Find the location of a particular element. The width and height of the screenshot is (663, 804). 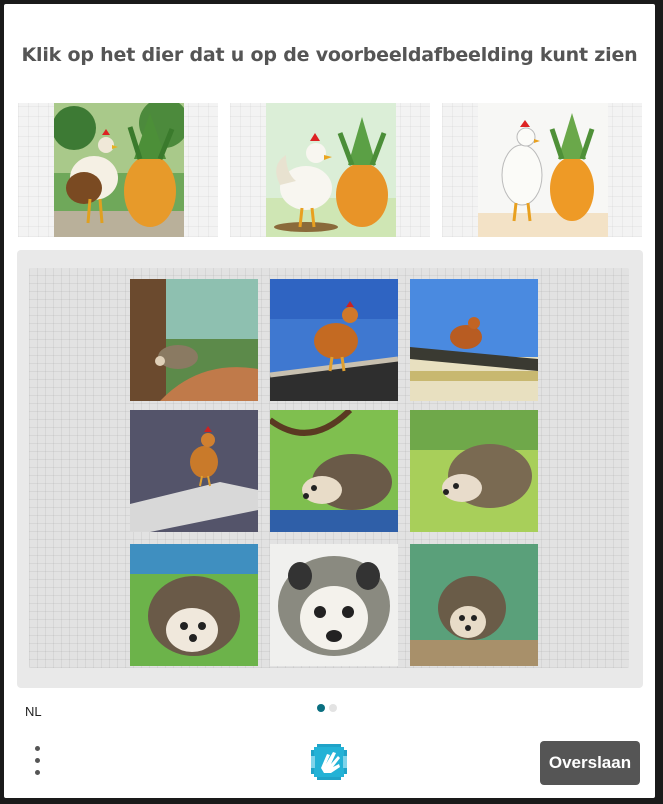

example-image-chicken-pineapple-sketch is located at coordinates (543, 170).